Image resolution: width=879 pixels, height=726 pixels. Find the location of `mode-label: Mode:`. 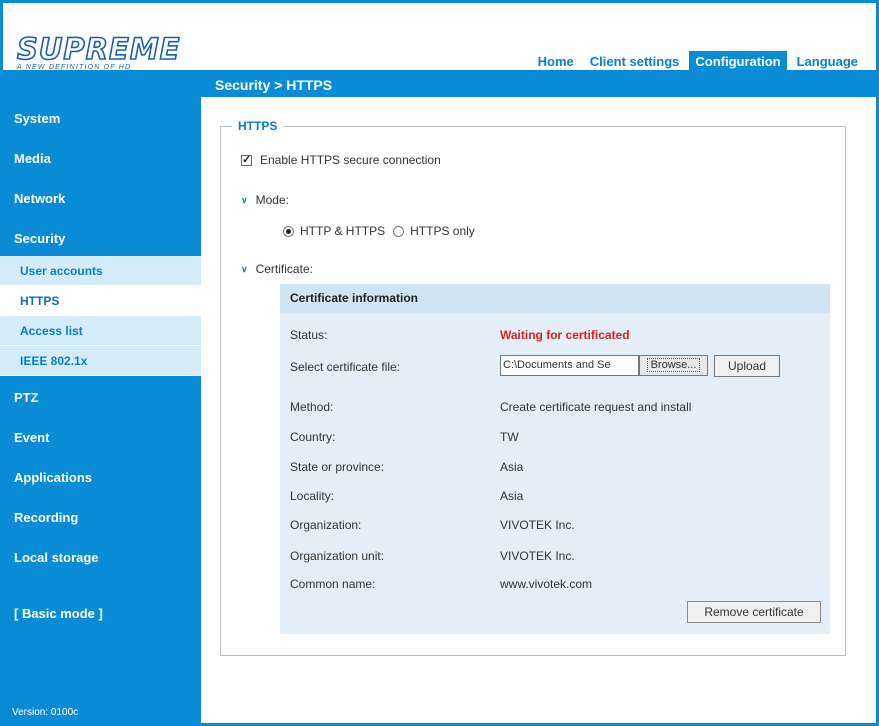

mode-label: Mode: is located at coordinates (272, 200).